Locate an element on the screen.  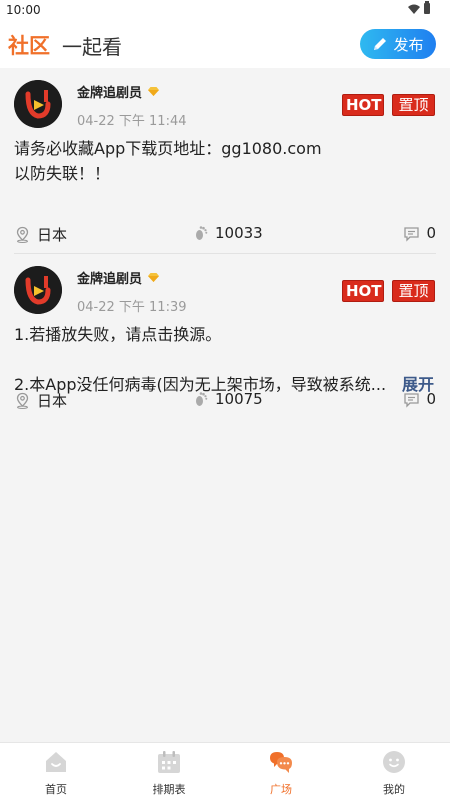
nav-home-label: 首页 is located at coordinates (56, 789).